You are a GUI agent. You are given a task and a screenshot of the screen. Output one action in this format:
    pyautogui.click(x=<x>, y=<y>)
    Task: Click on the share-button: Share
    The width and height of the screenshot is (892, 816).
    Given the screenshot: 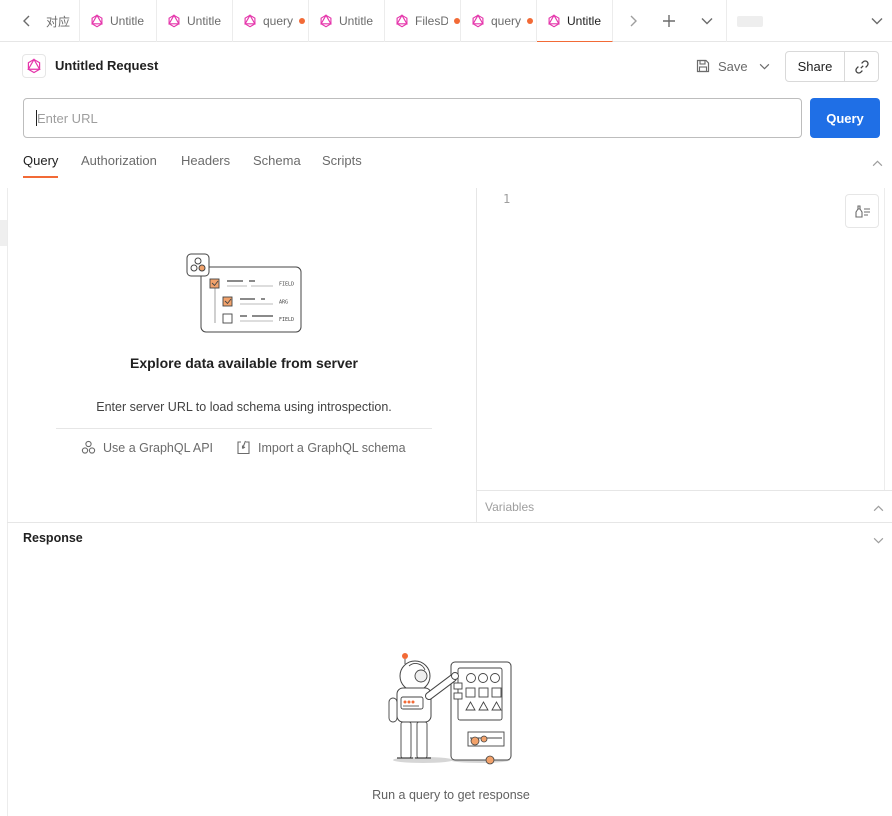 What is the action you would take?
    pyautogui.click(x=815, y=66)
    